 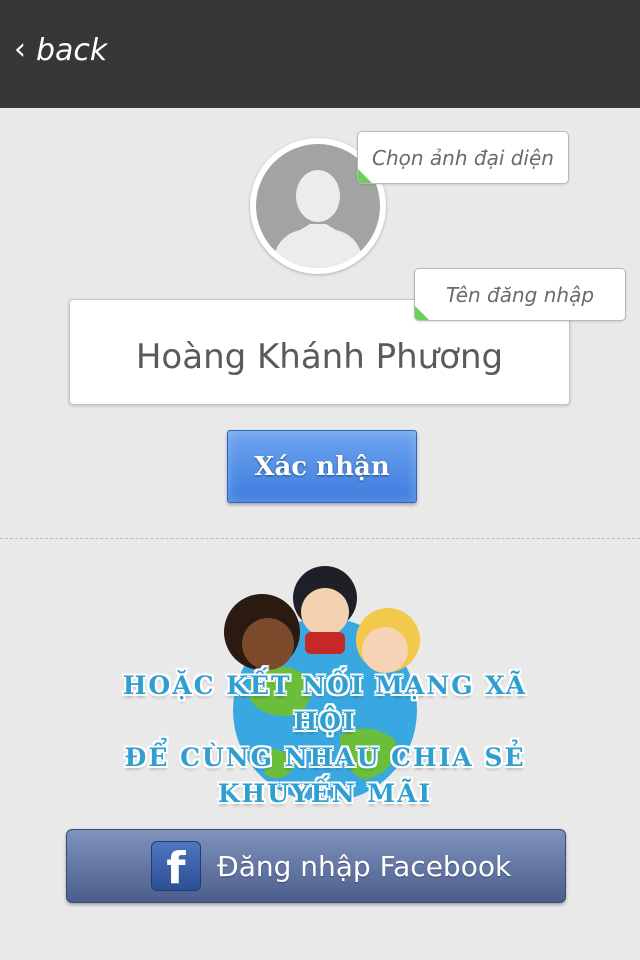 I want to click on confirm-label: Xác nhận, so click(x=322, y=466).